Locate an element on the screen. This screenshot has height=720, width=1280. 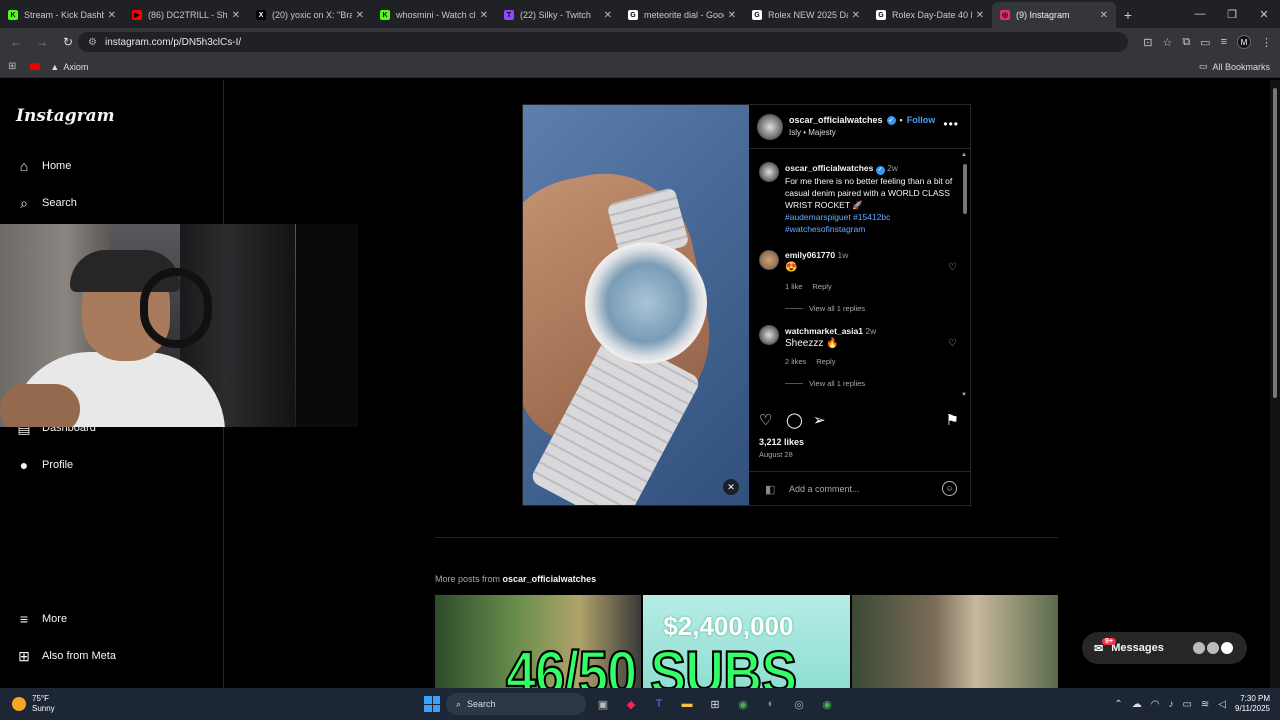
author-avatar is located at coordinates (770, 127).